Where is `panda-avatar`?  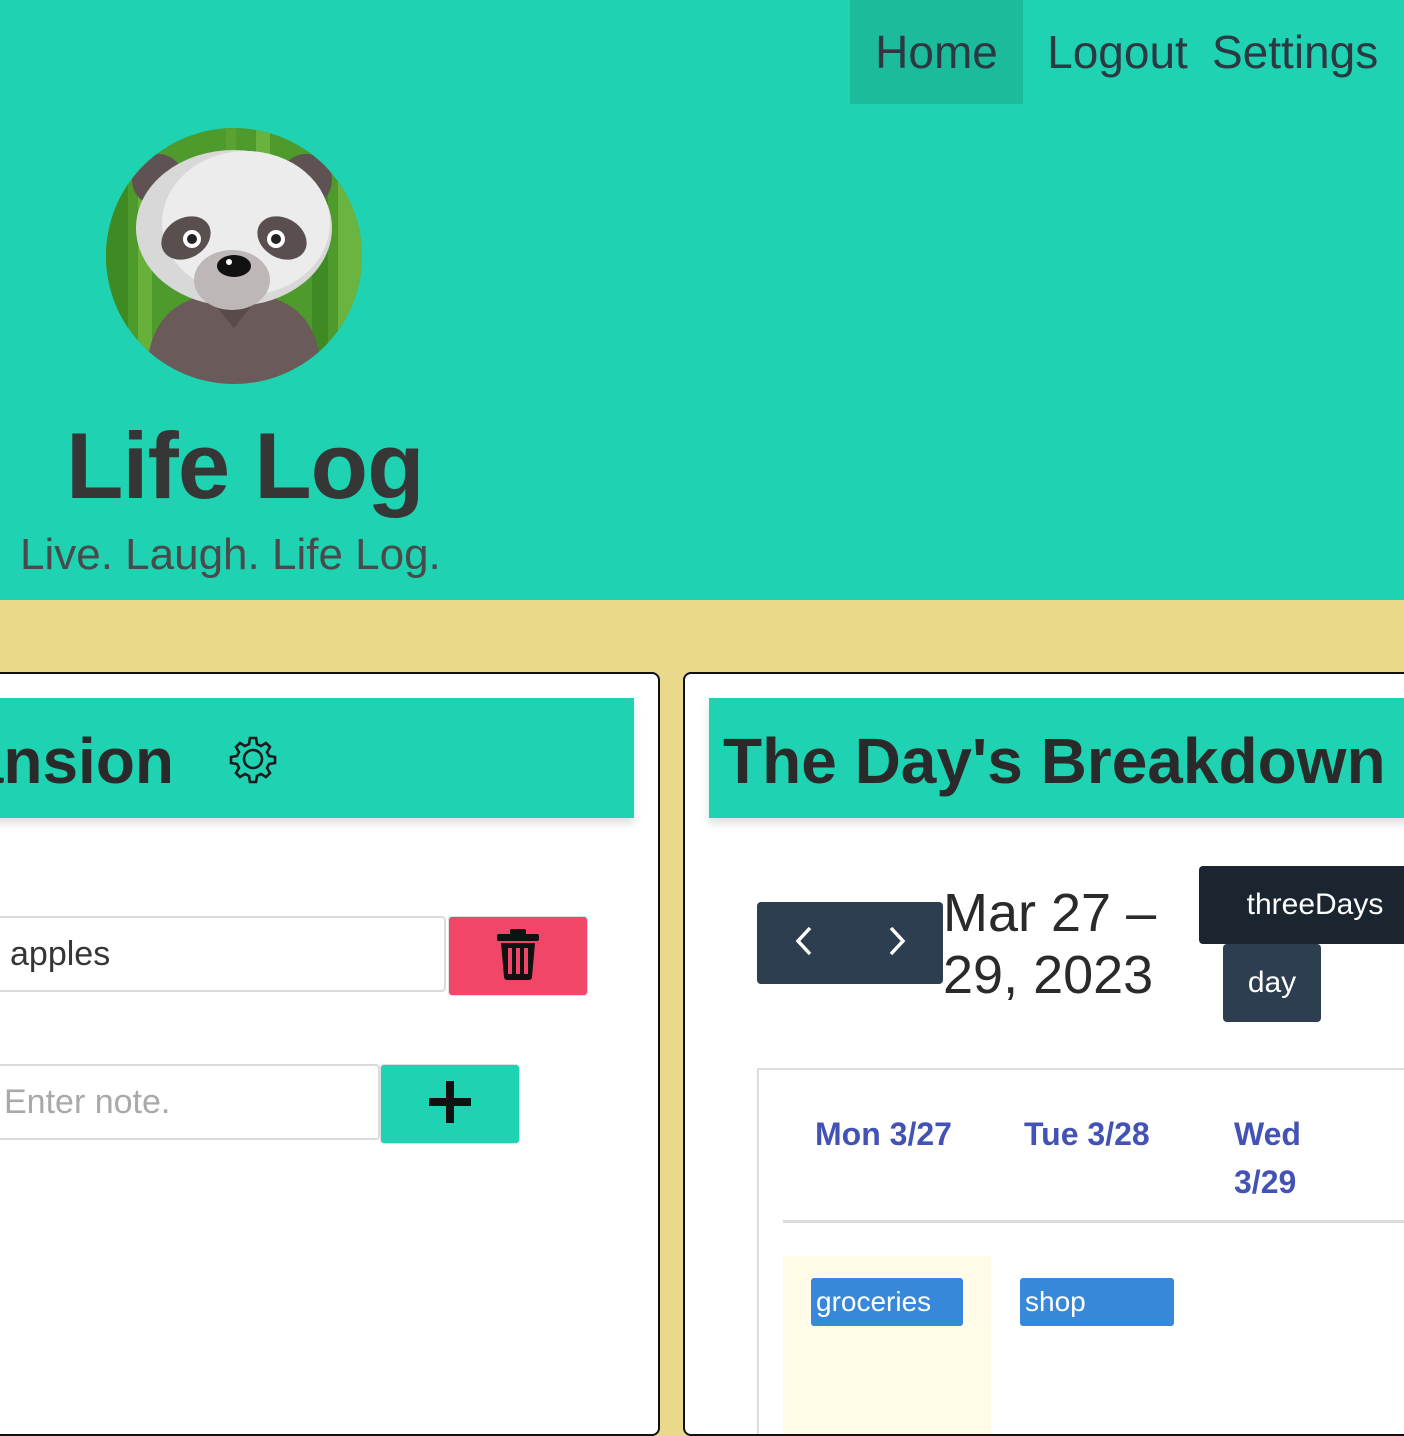 panda-avatar is located at coordinates (234, 256).